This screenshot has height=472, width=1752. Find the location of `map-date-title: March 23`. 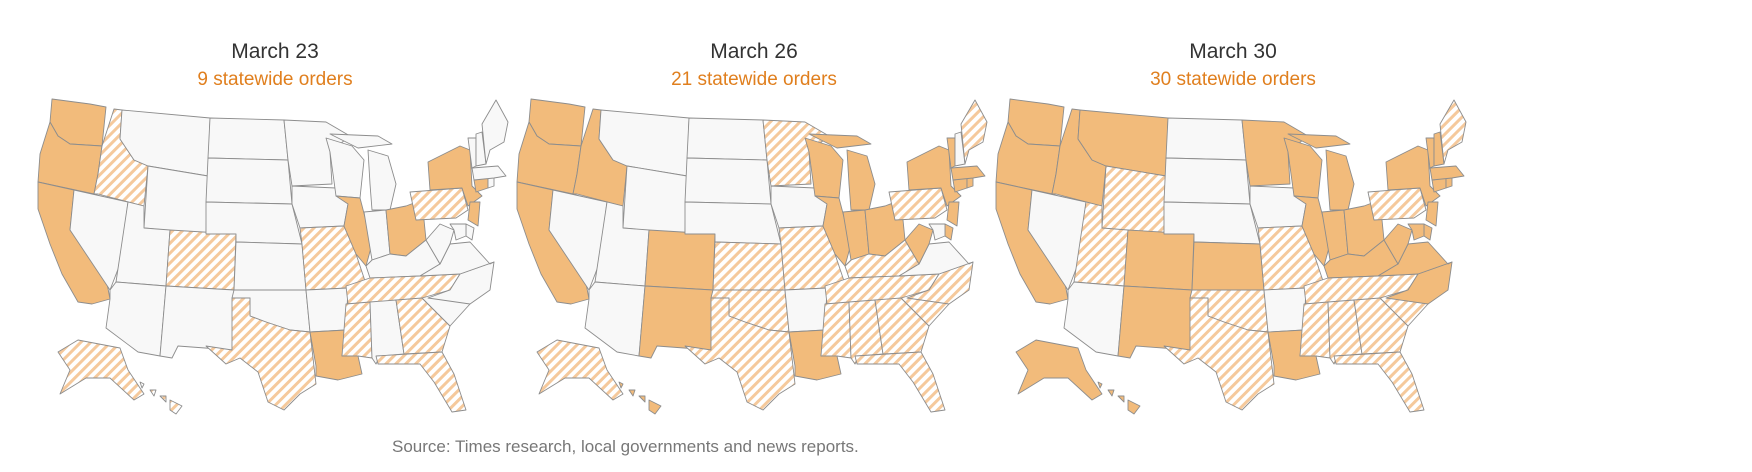

map-date-title: March 23 is located at coordinates (275, 51).